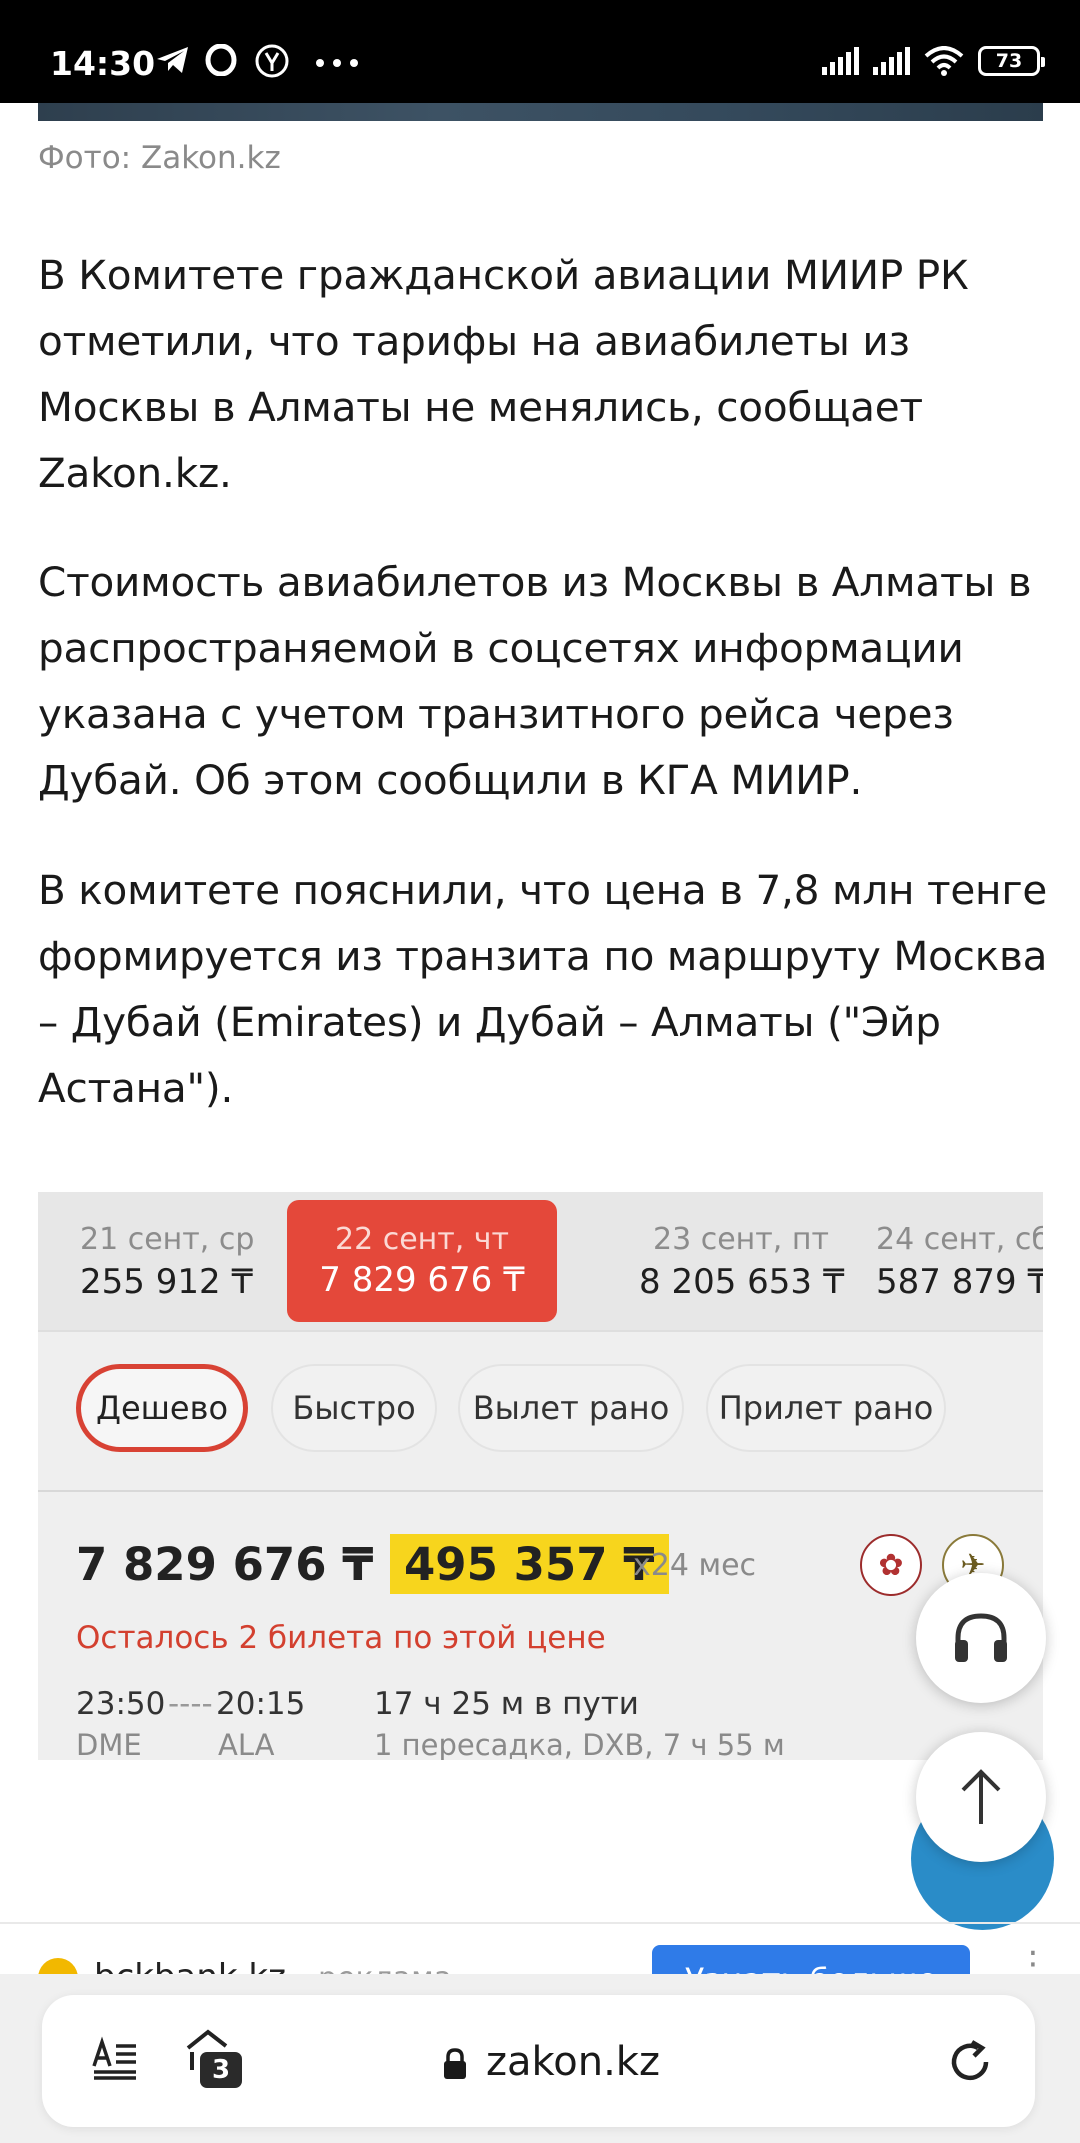  I want to click on installment-term: x24 мес, so click(695, 1565).